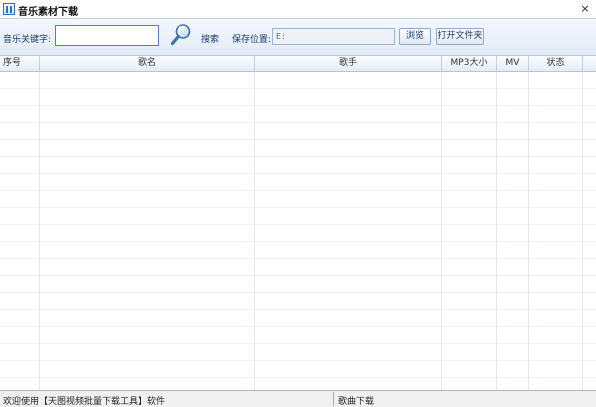  I want to click on column-header-mp3-size: MP3大小, so click(469, 63).